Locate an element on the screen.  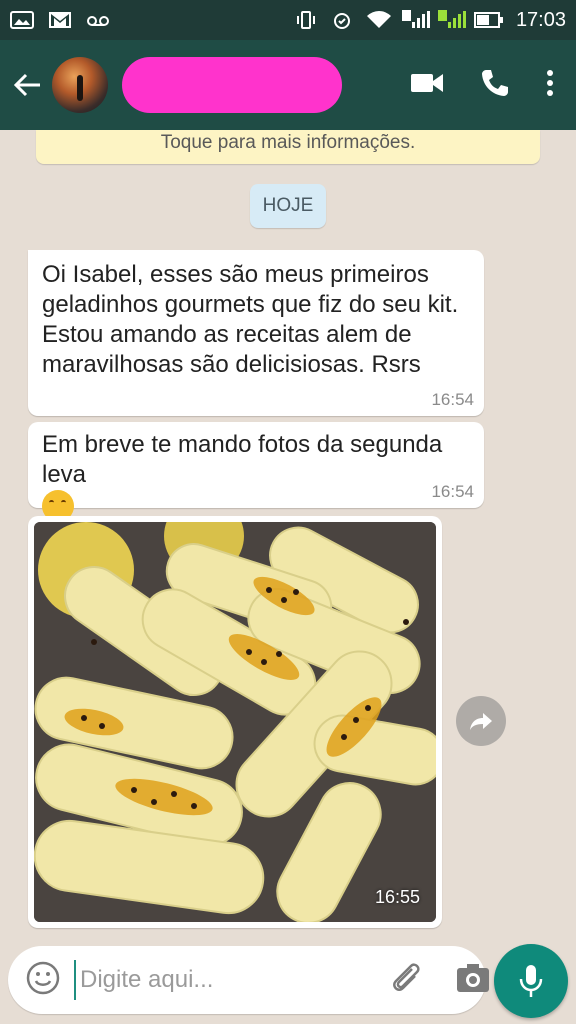
message-input is located at coordinates (232, 980).